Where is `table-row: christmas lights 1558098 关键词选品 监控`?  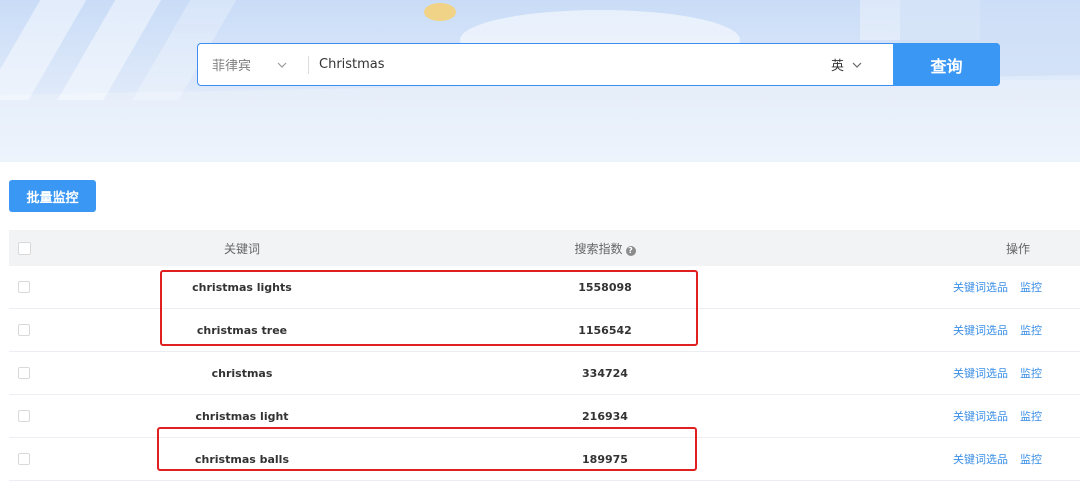 table-row: christmas lights 1558098 关键词选品 监控 is located at coordinates (544, 287).